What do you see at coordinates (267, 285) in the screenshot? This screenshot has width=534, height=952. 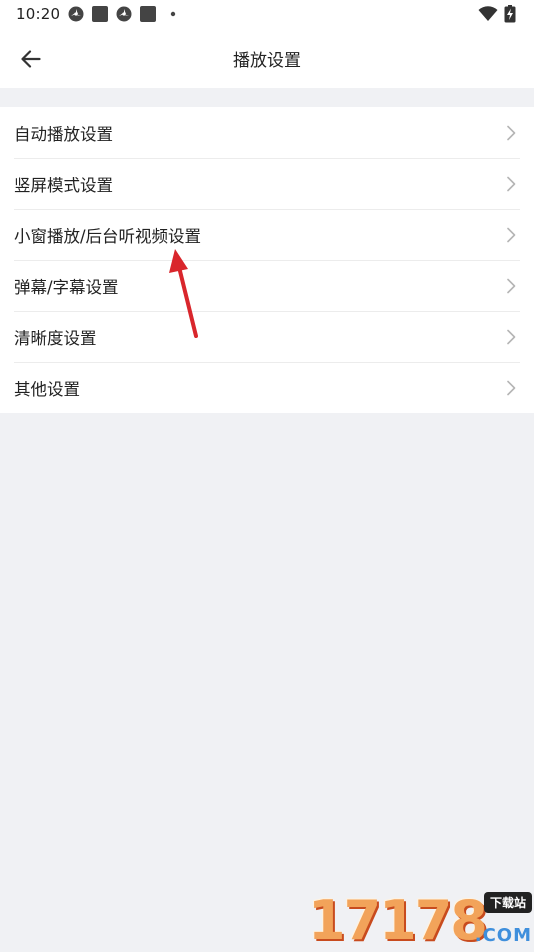 I see `settings-item-danmaku-subtitle: 弹幕/字幕设置` at bounding box center [267, 285].